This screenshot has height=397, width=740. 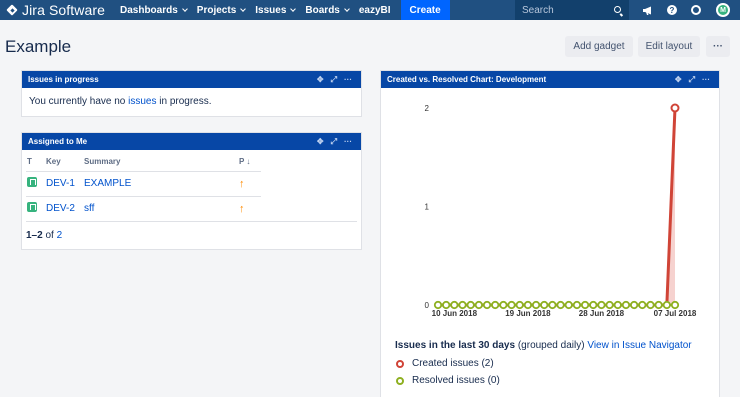 What do you see at coordinates (38, 46) in the screenshot?
I see `page-title: Example` at bounding box center [38, 46].